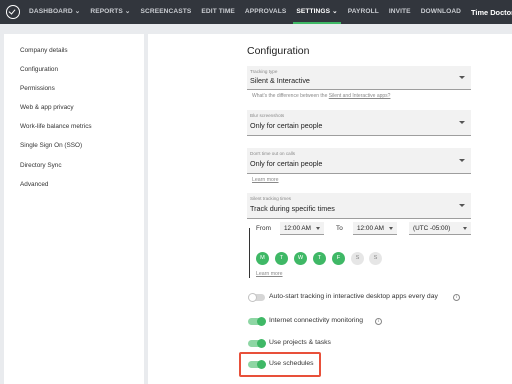 The image size is (512, 384). What do you see at coordinates (359, 123) in the screenshot?
I see `blur-screenshots-select: Blur screenshots Only for certain people` at bounding box center [359, 123].